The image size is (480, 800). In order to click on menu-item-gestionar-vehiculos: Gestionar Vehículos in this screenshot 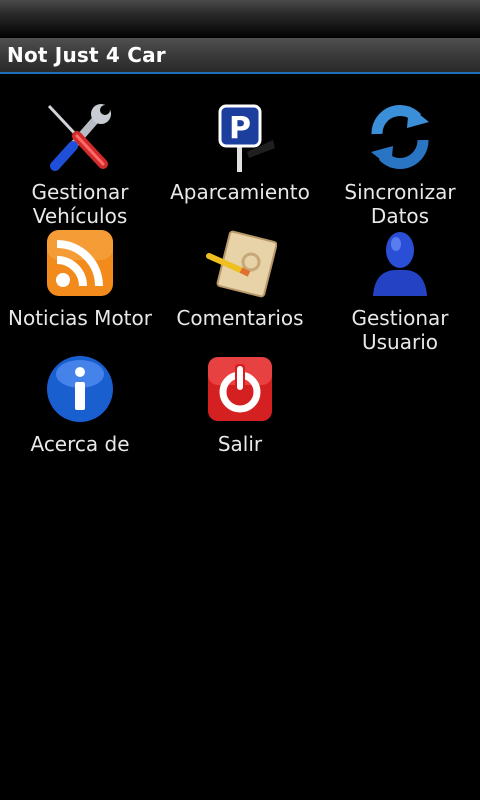, I will do `click(80, 164)`.